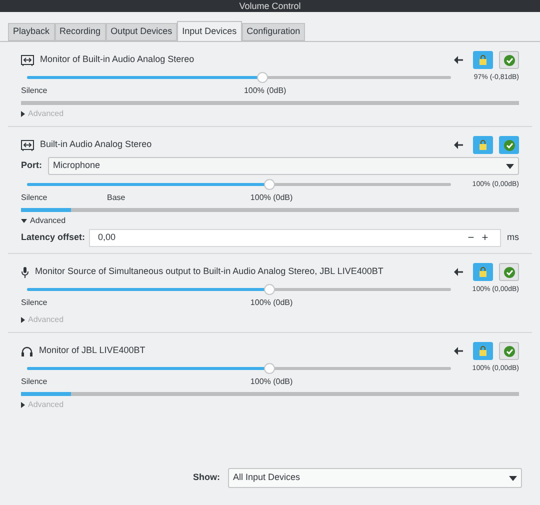 The height and width of the screenshot is (505, 540). Describe the element at coordinates (27, 351) in the screenshot. I see `headphones-icon` at that location.